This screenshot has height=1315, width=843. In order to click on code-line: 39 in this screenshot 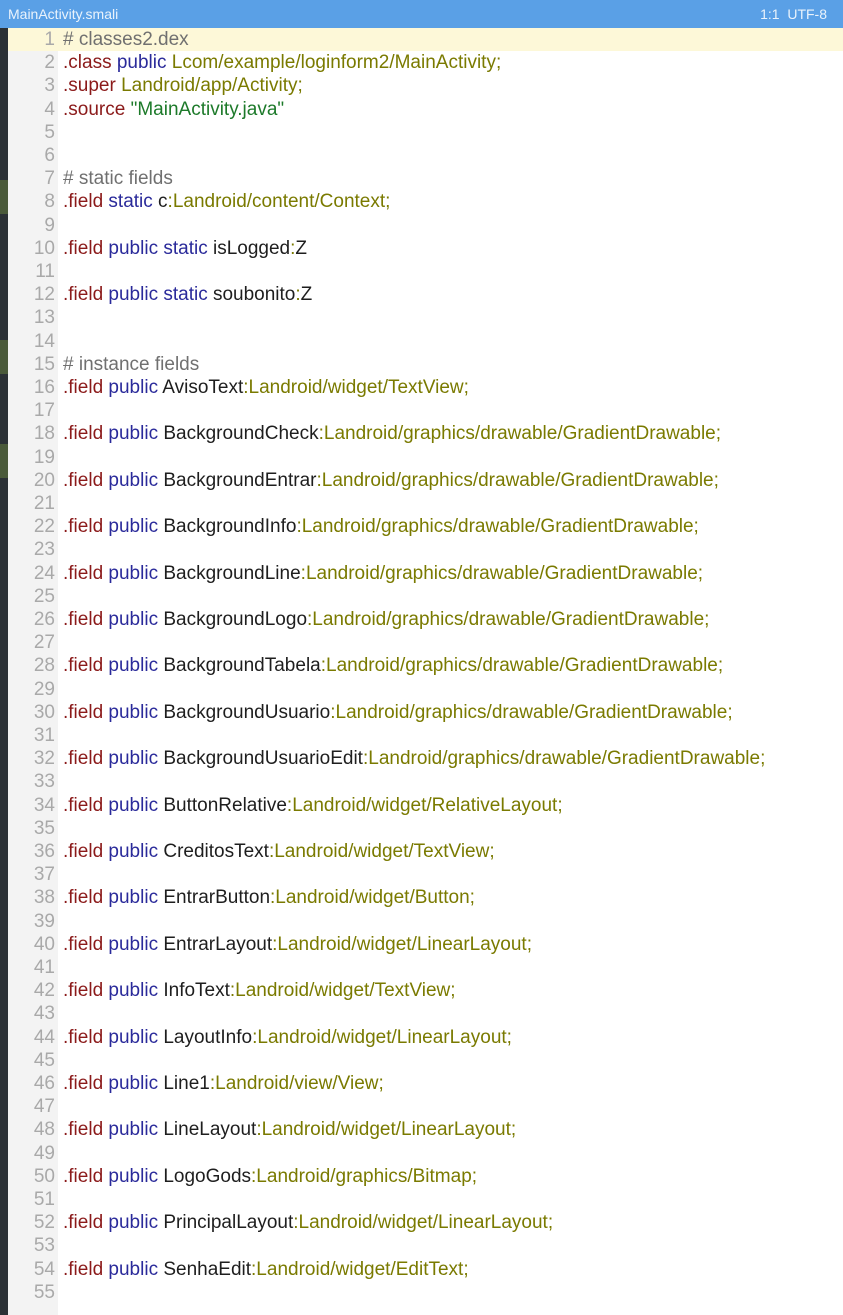, I will do `click(425, 921)`.